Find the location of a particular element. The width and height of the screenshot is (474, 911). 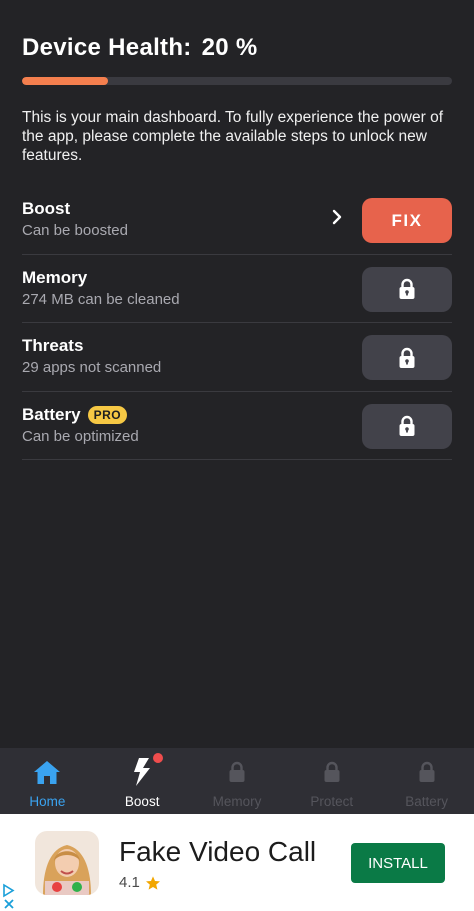

tab-boost: Boost is located at coordinates (142, 781).